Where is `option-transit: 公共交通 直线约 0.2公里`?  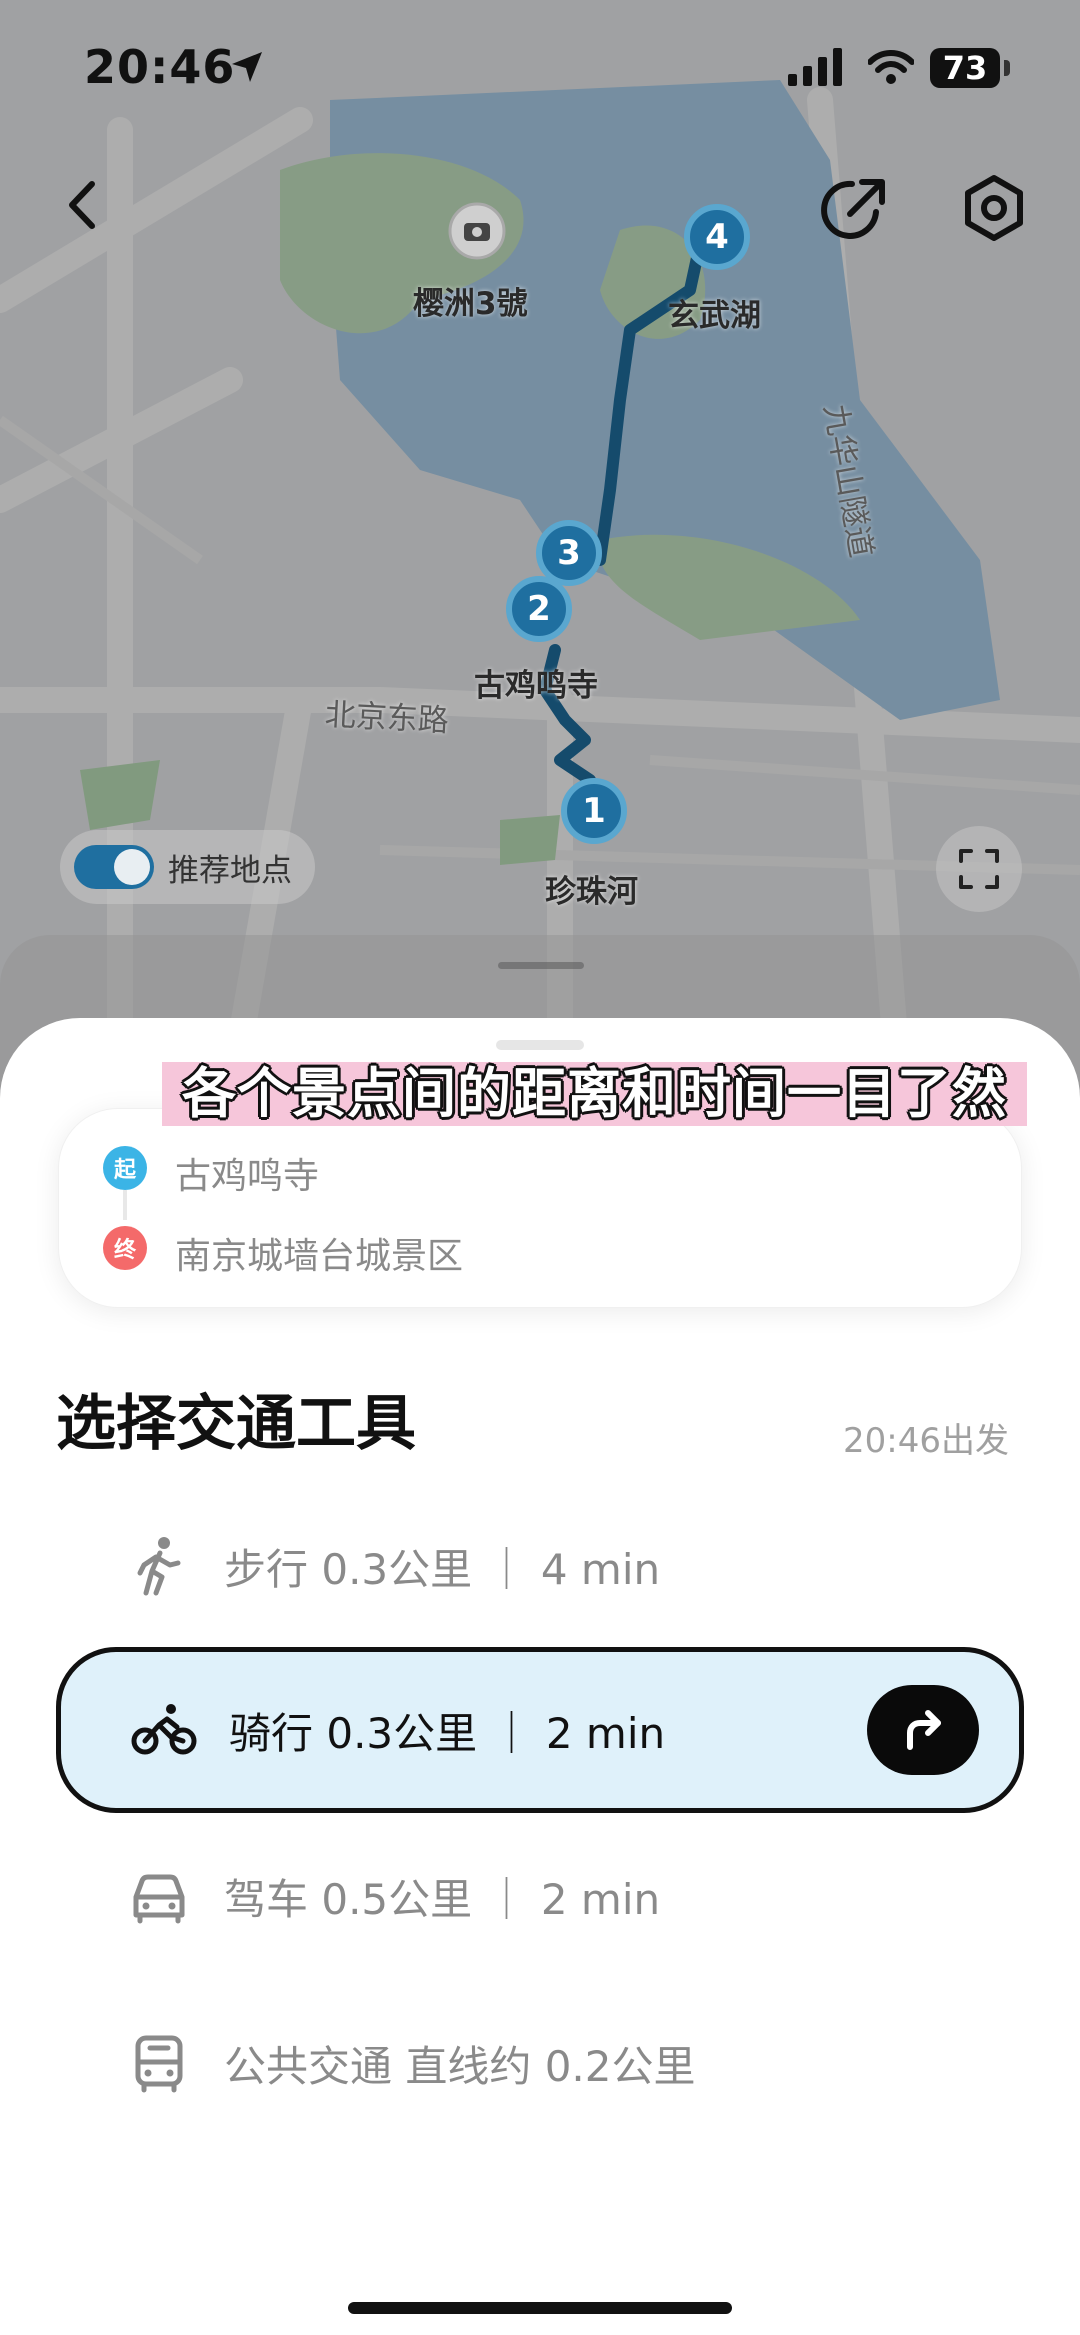 option-transit: 公共交通 直线约 0.2公里 is located at coordinates (540, 2063).